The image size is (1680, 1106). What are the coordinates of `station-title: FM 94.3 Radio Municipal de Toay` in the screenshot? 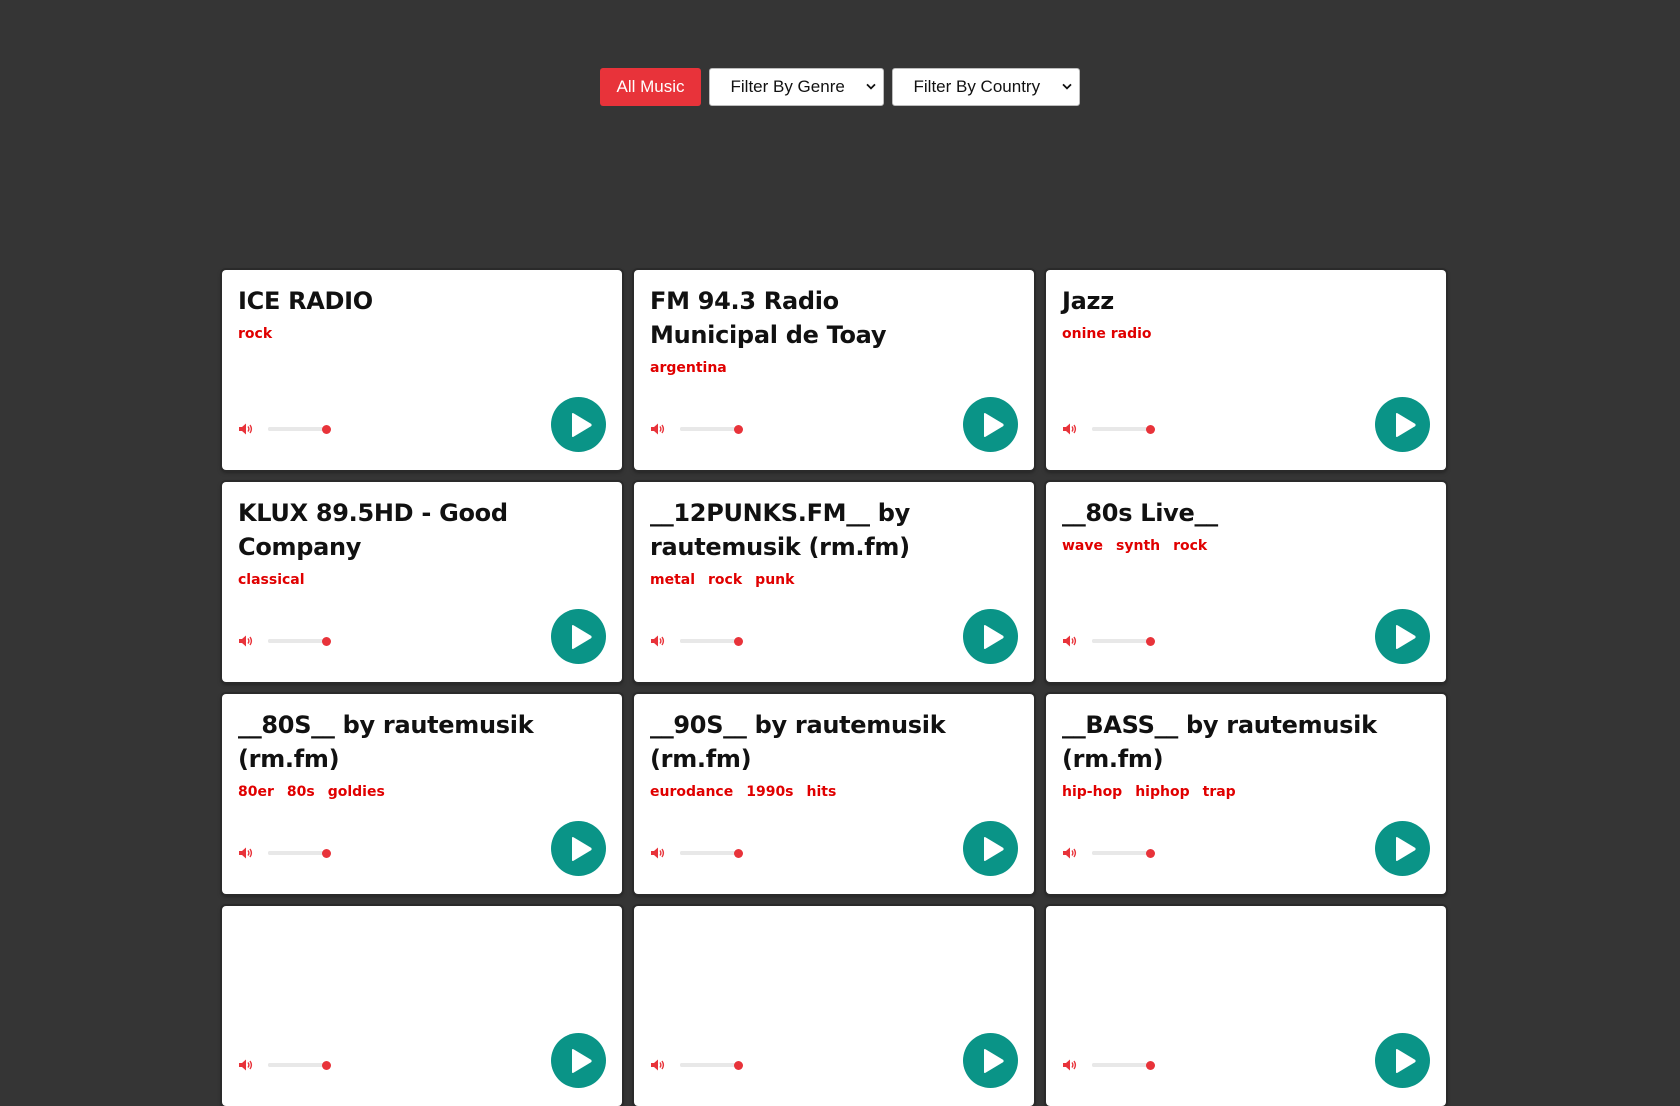 It's located at (768, 318).